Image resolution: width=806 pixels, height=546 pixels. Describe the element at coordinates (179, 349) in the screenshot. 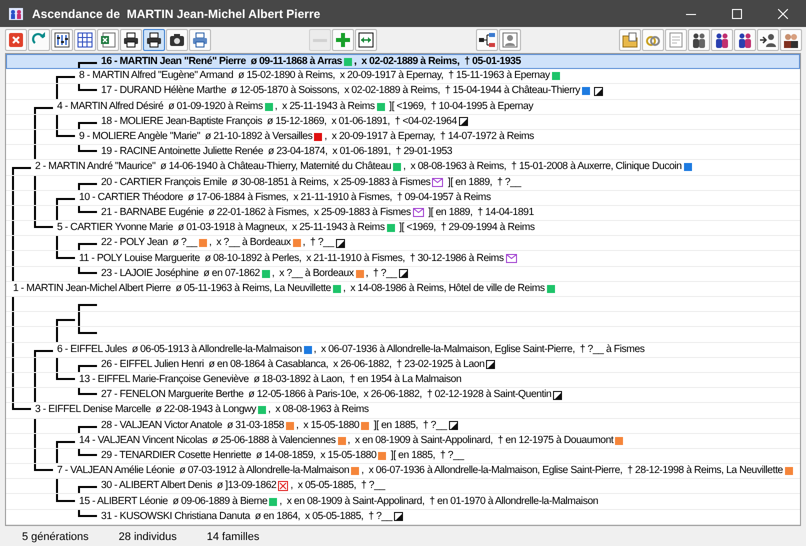

I see `person-entry: 6 - EIFFEL Jules ø 06-05-1913 à Allondrelle-la-Malmaison` at that location.